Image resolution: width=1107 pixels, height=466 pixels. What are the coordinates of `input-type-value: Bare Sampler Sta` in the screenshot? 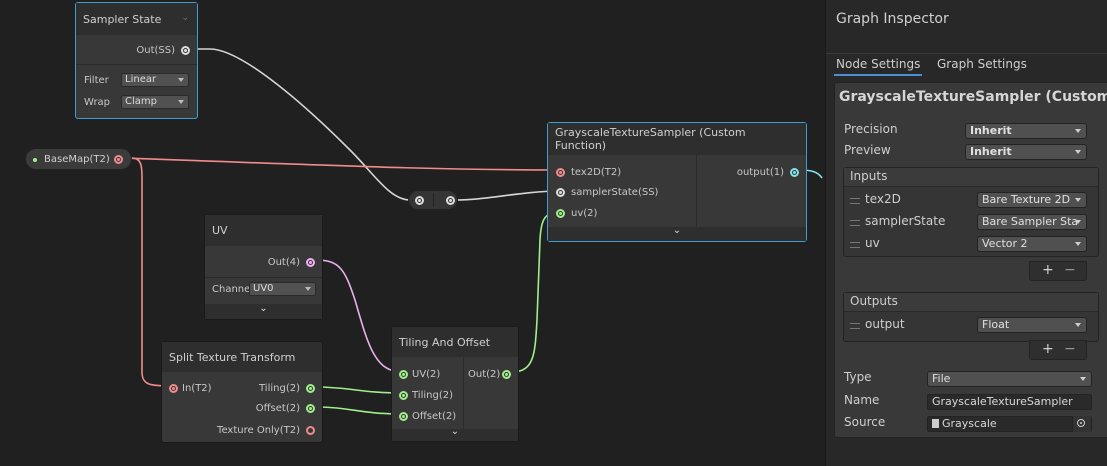 It's located at (1030, 221).